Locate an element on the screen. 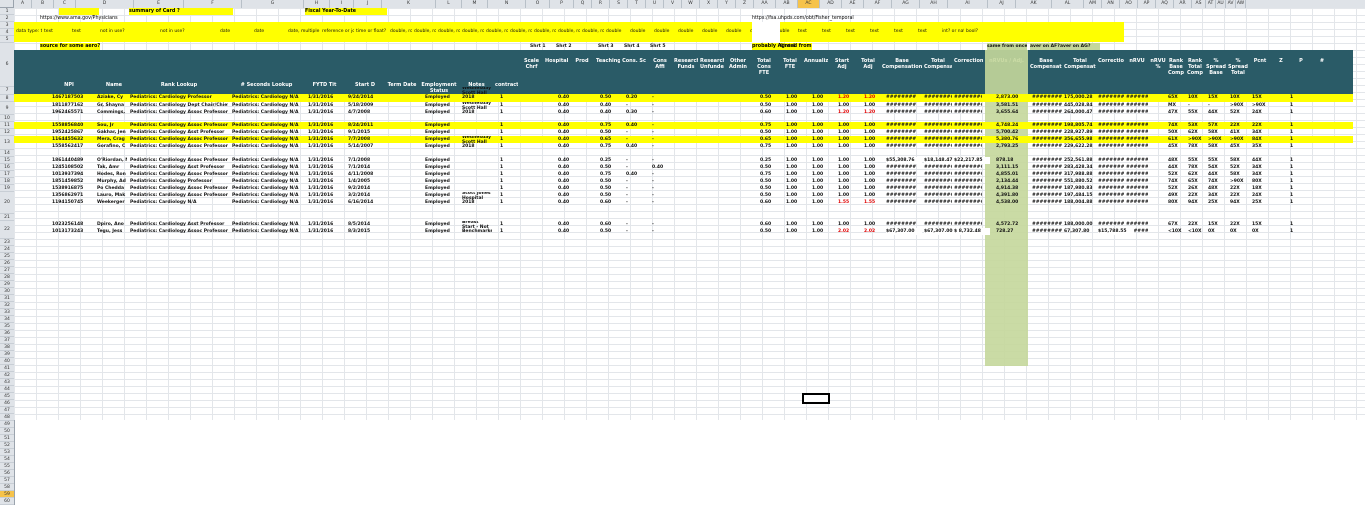 The image size is (1365, 505). table-cell: 26X is located at coordinates (1198, 188).